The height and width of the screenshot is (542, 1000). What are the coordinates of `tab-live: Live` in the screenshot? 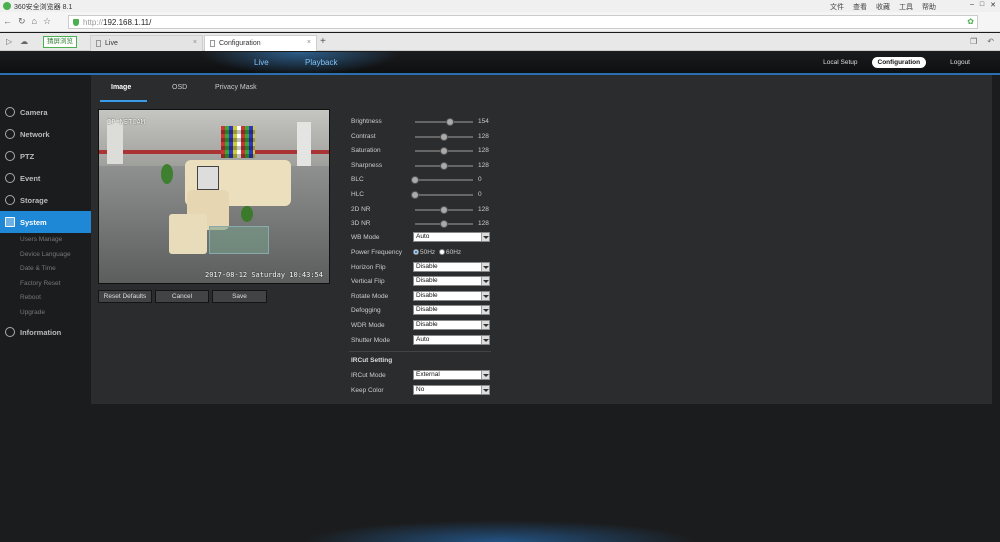 It's located at (261, 62).